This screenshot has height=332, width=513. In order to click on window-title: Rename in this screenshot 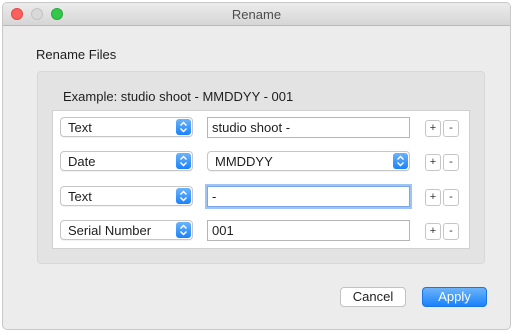, I will do `click(256, 14)`.